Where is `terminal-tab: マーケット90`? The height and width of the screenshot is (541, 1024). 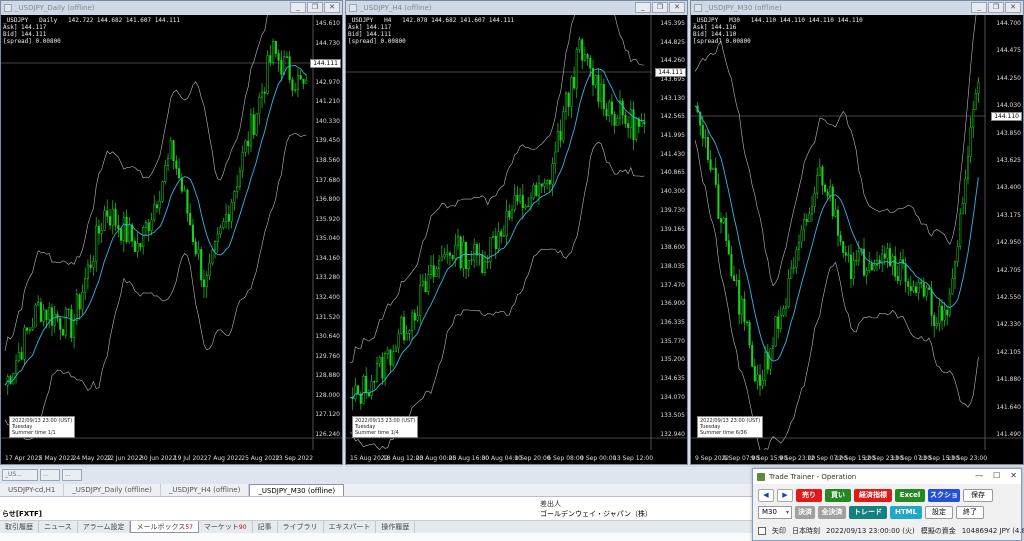
terminal-tab: マーケット90 is located at coordinates (226, 527).